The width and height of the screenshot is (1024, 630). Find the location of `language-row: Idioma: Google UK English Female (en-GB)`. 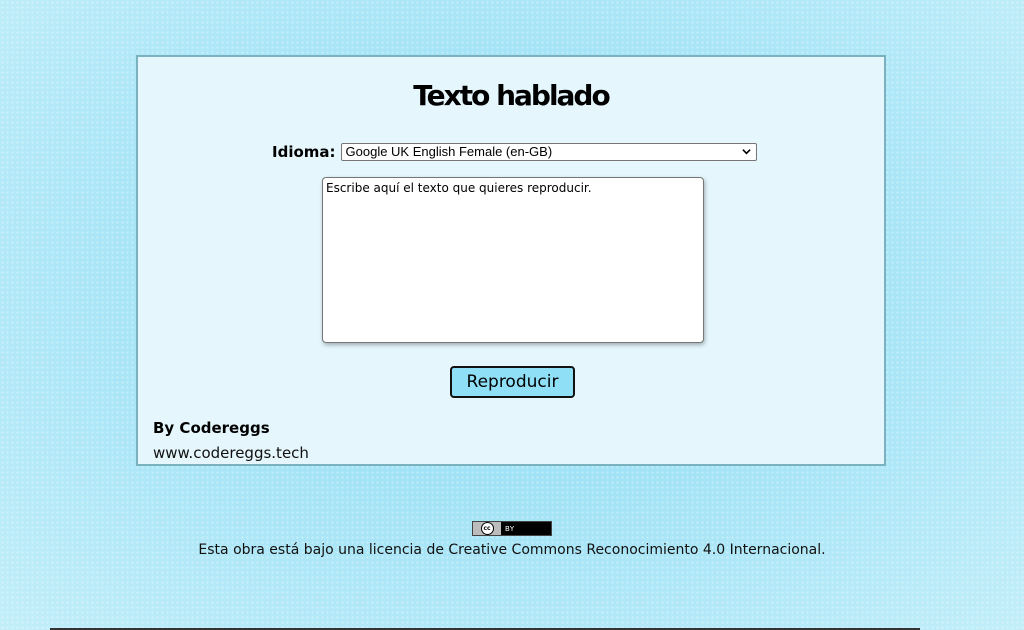

language-row: Idioma: Google UK English Female (en-GB) is located at coordinates (514, 152).